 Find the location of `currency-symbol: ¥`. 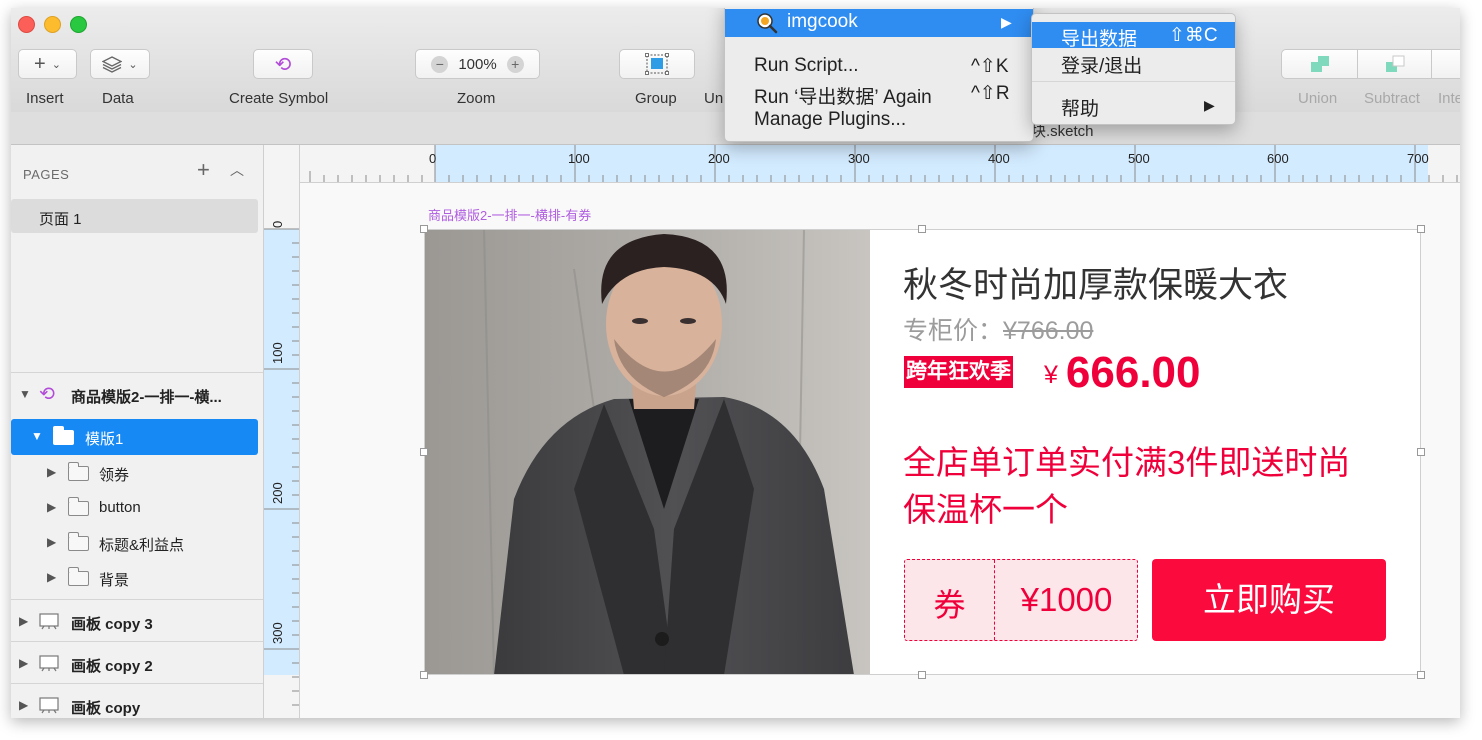

currency-symbol: ¥ is located at coordinates (1051, 375).